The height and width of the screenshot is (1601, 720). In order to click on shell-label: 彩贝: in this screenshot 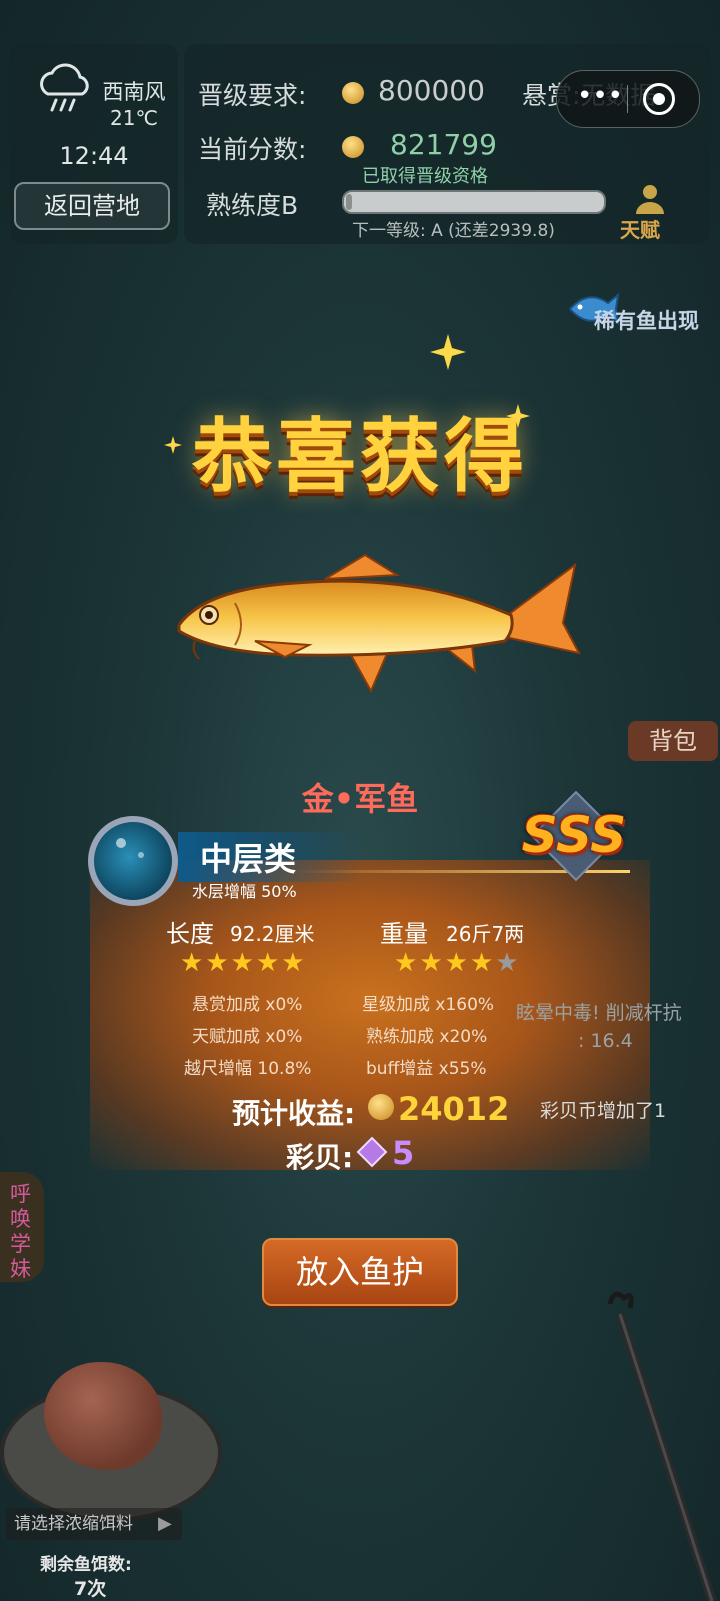, I will do `click(320, 1157)`.